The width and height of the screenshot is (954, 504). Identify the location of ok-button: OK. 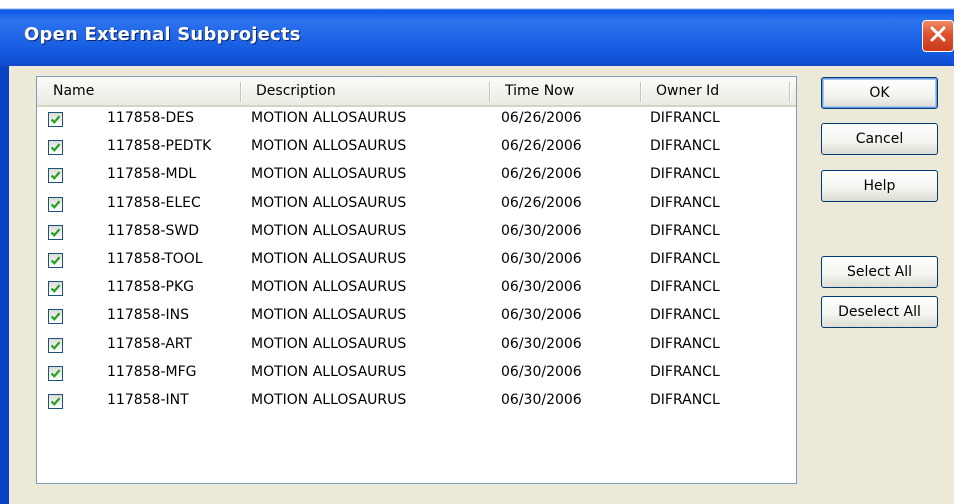
(879, 93).